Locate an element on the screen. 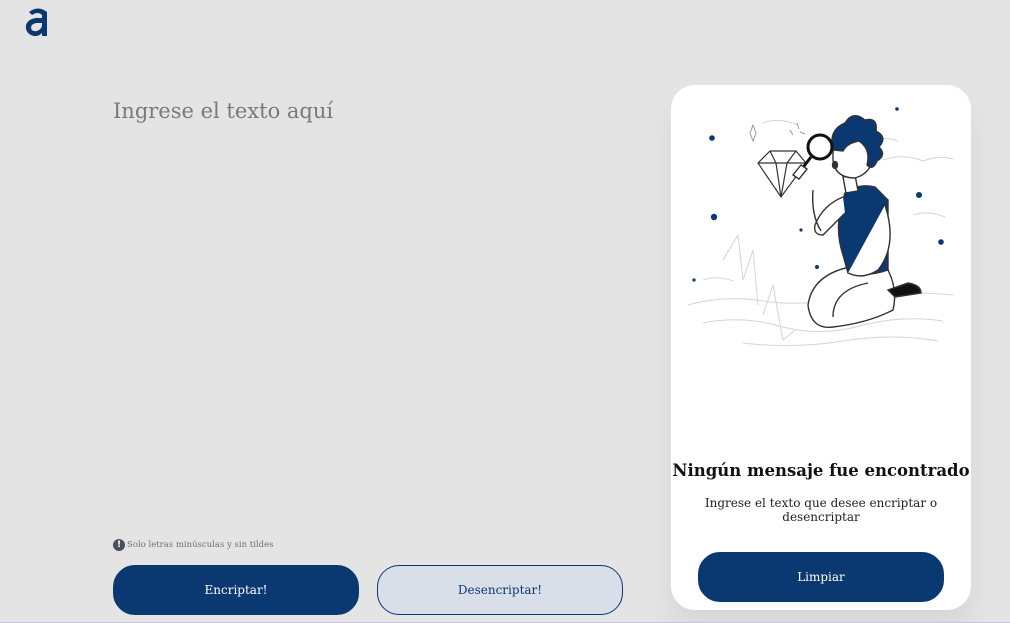  alura-logo-icon is located at coordinates (36, 22).